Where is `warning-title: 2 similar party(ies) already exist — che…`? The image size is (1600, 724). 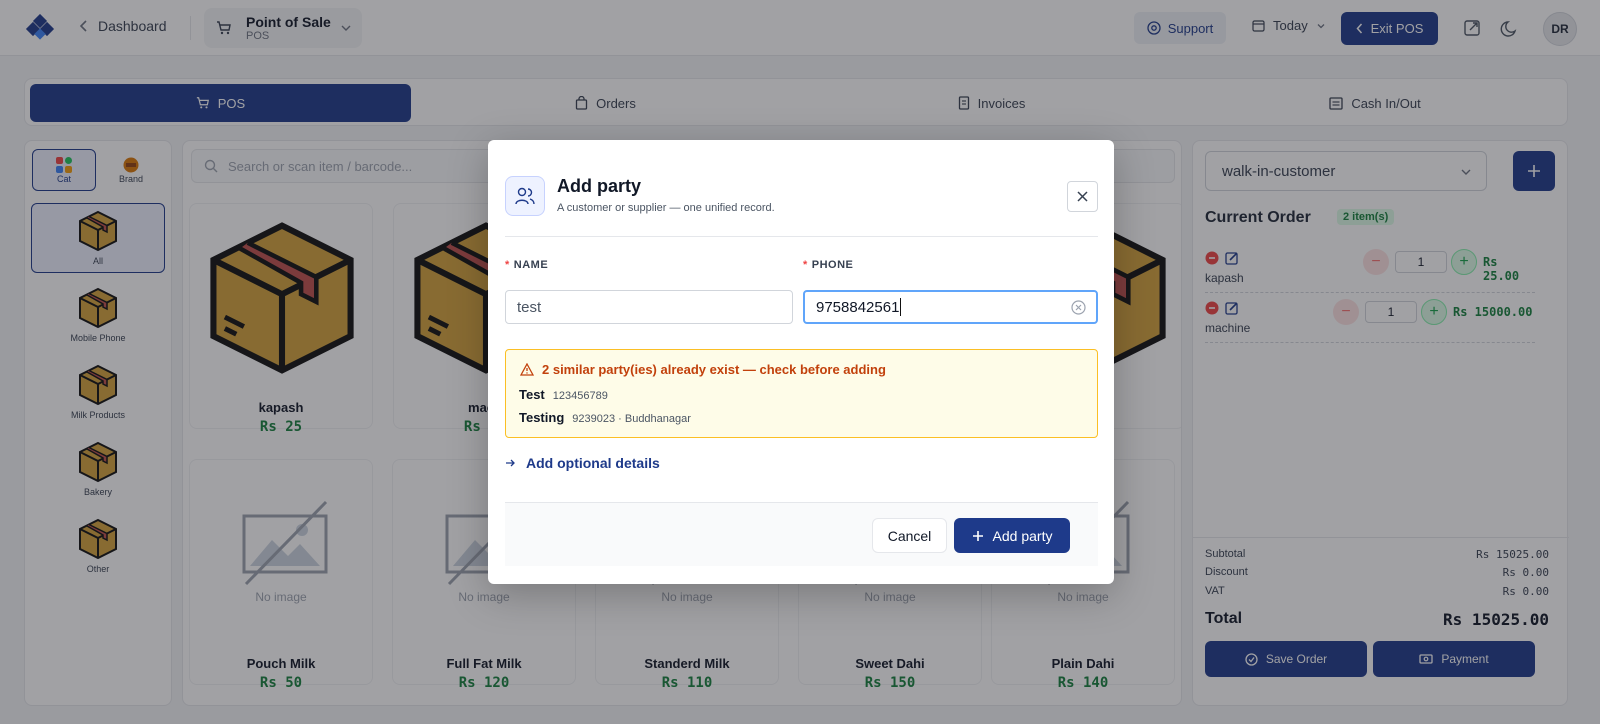 warning-title: 2 similar party(ies) already exist — che… is located at coordinates (703, 369).